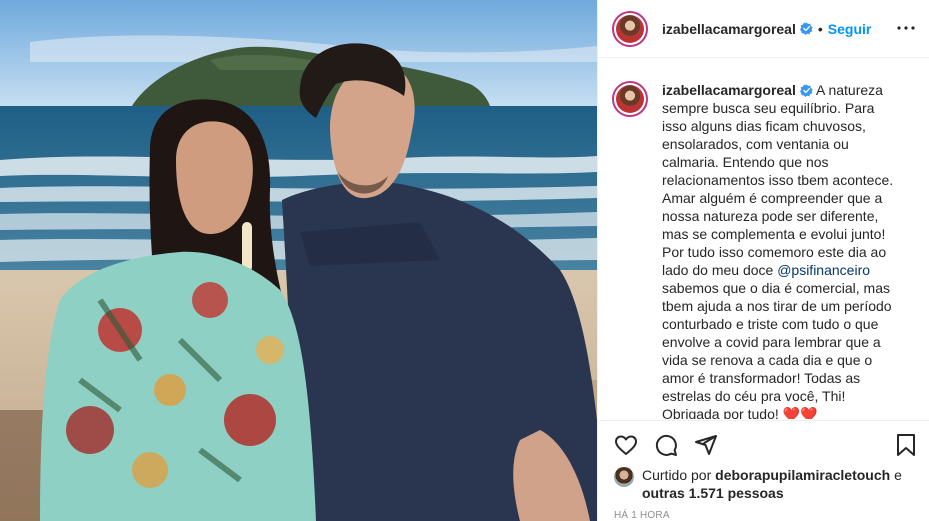 The height and width of the screenshot is (521, 929). I want to click on share-icon, so click(706, 445).